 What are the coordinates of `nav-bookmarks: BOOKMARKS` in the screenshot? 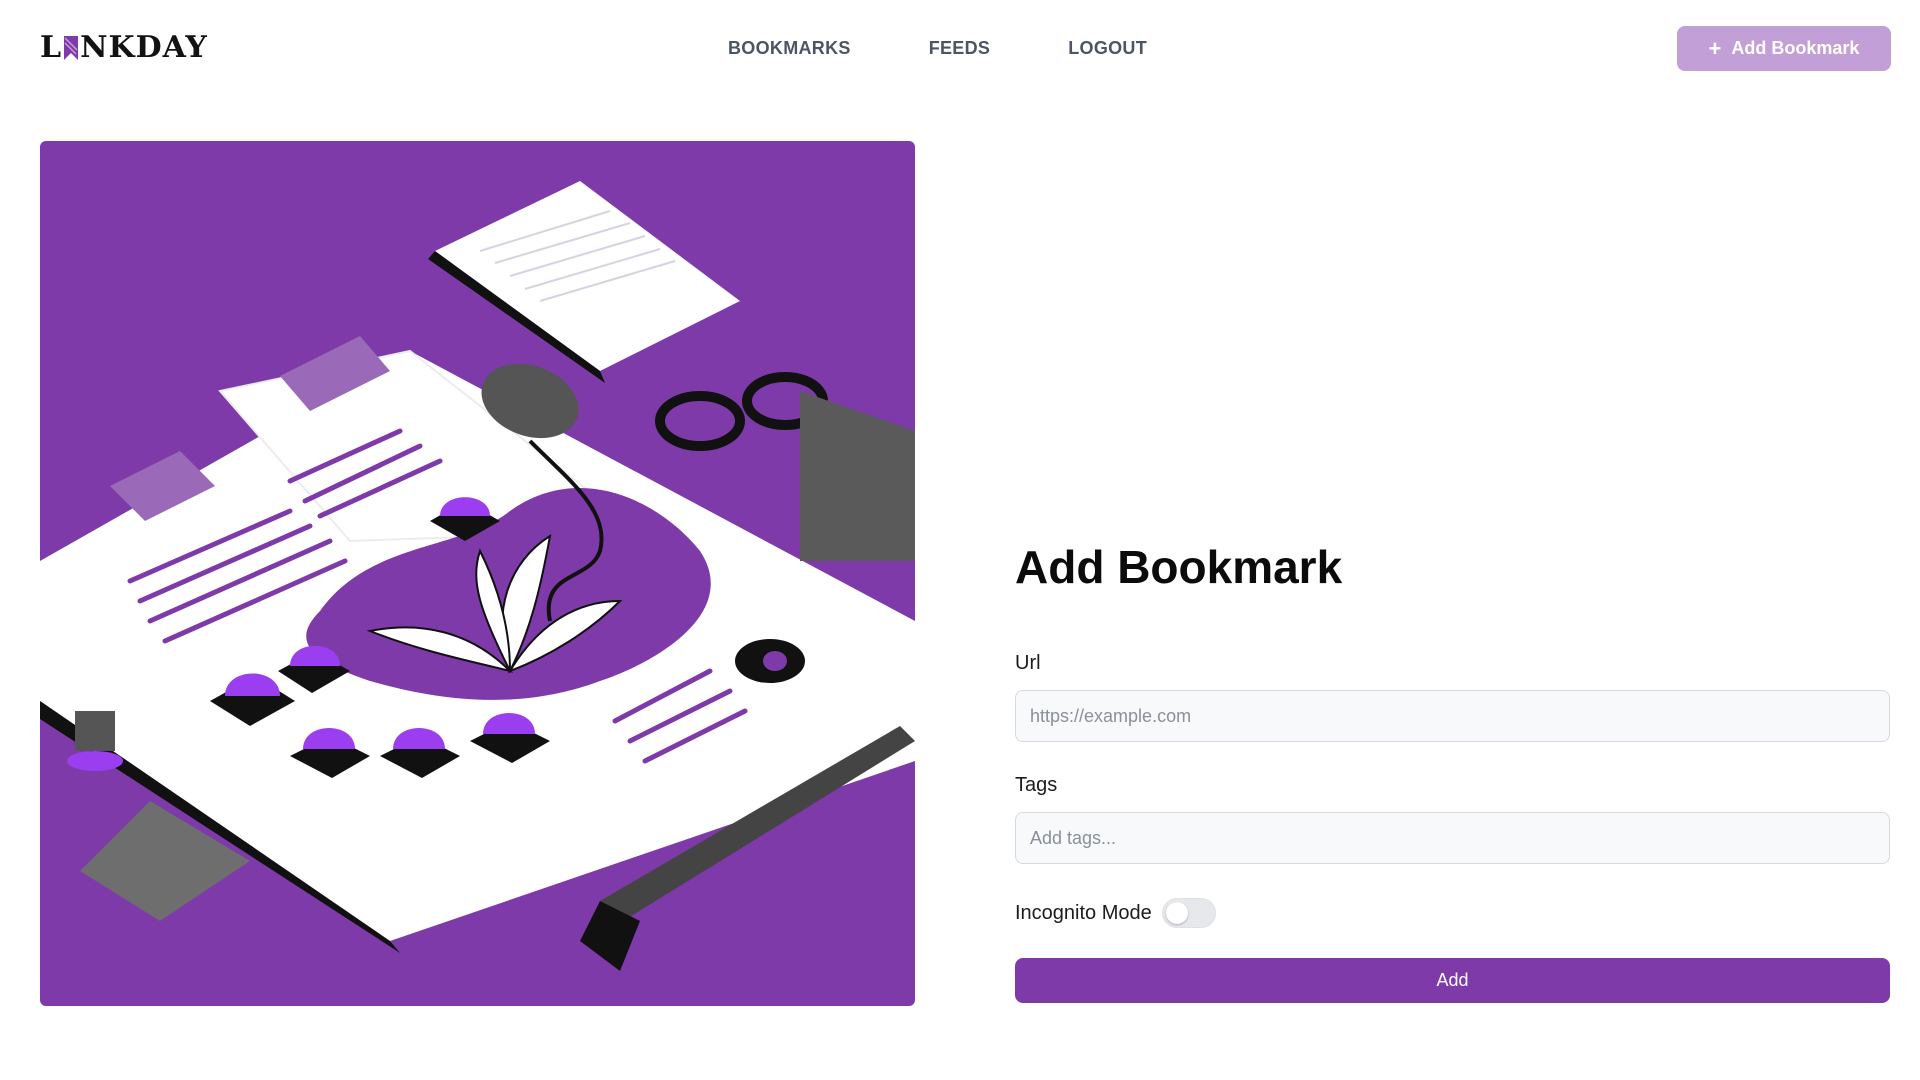 It's located at (789, 48).